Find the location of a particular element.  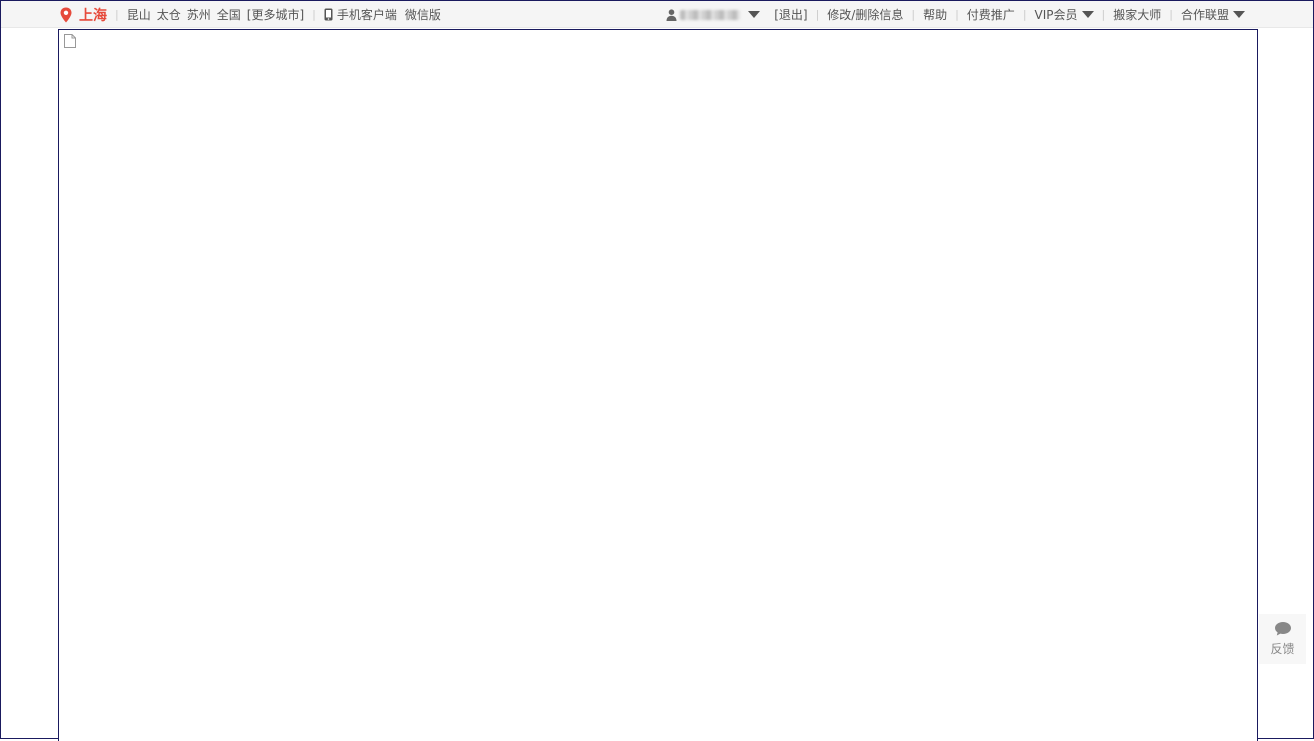

broken-image-icon is located at coordinates (70, 41).